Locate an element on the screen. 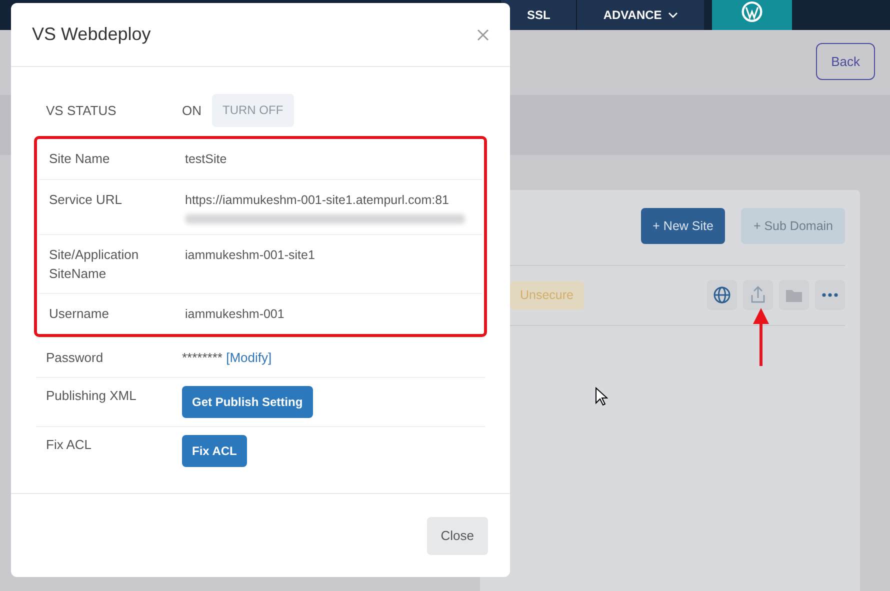  sub-domain-button: + Sub Domain is located at coordinates (793, 226).